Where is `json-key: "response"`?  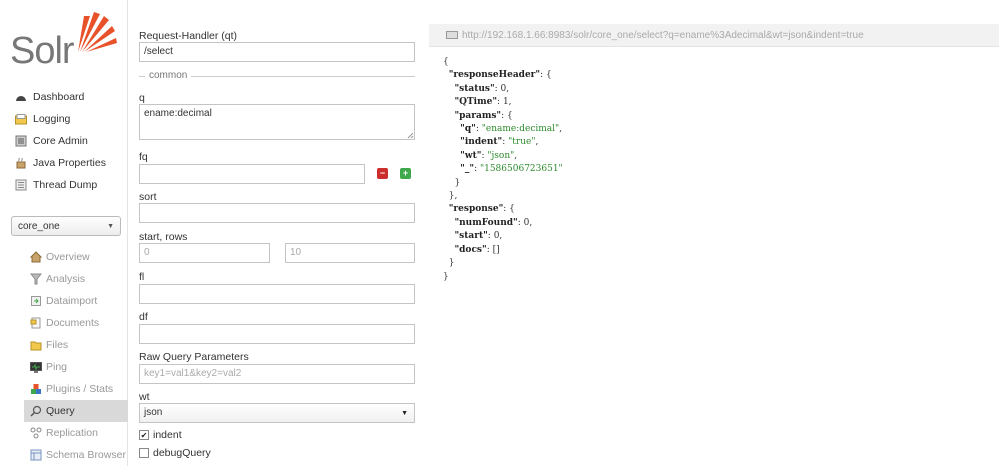 json-key: "response" is located at coordinates (476, 209).